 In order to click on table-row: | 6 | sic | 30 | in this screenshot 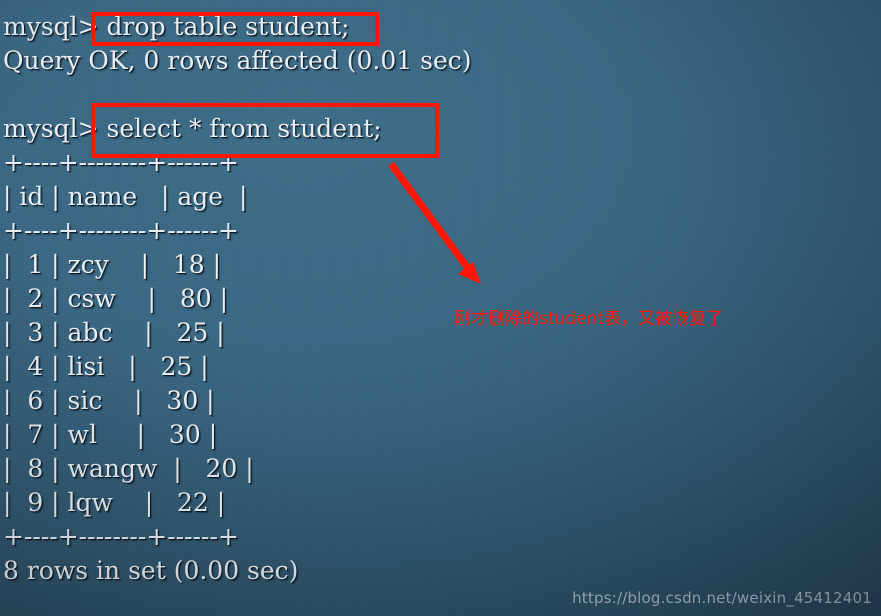, I will do `click(109, 400)`.